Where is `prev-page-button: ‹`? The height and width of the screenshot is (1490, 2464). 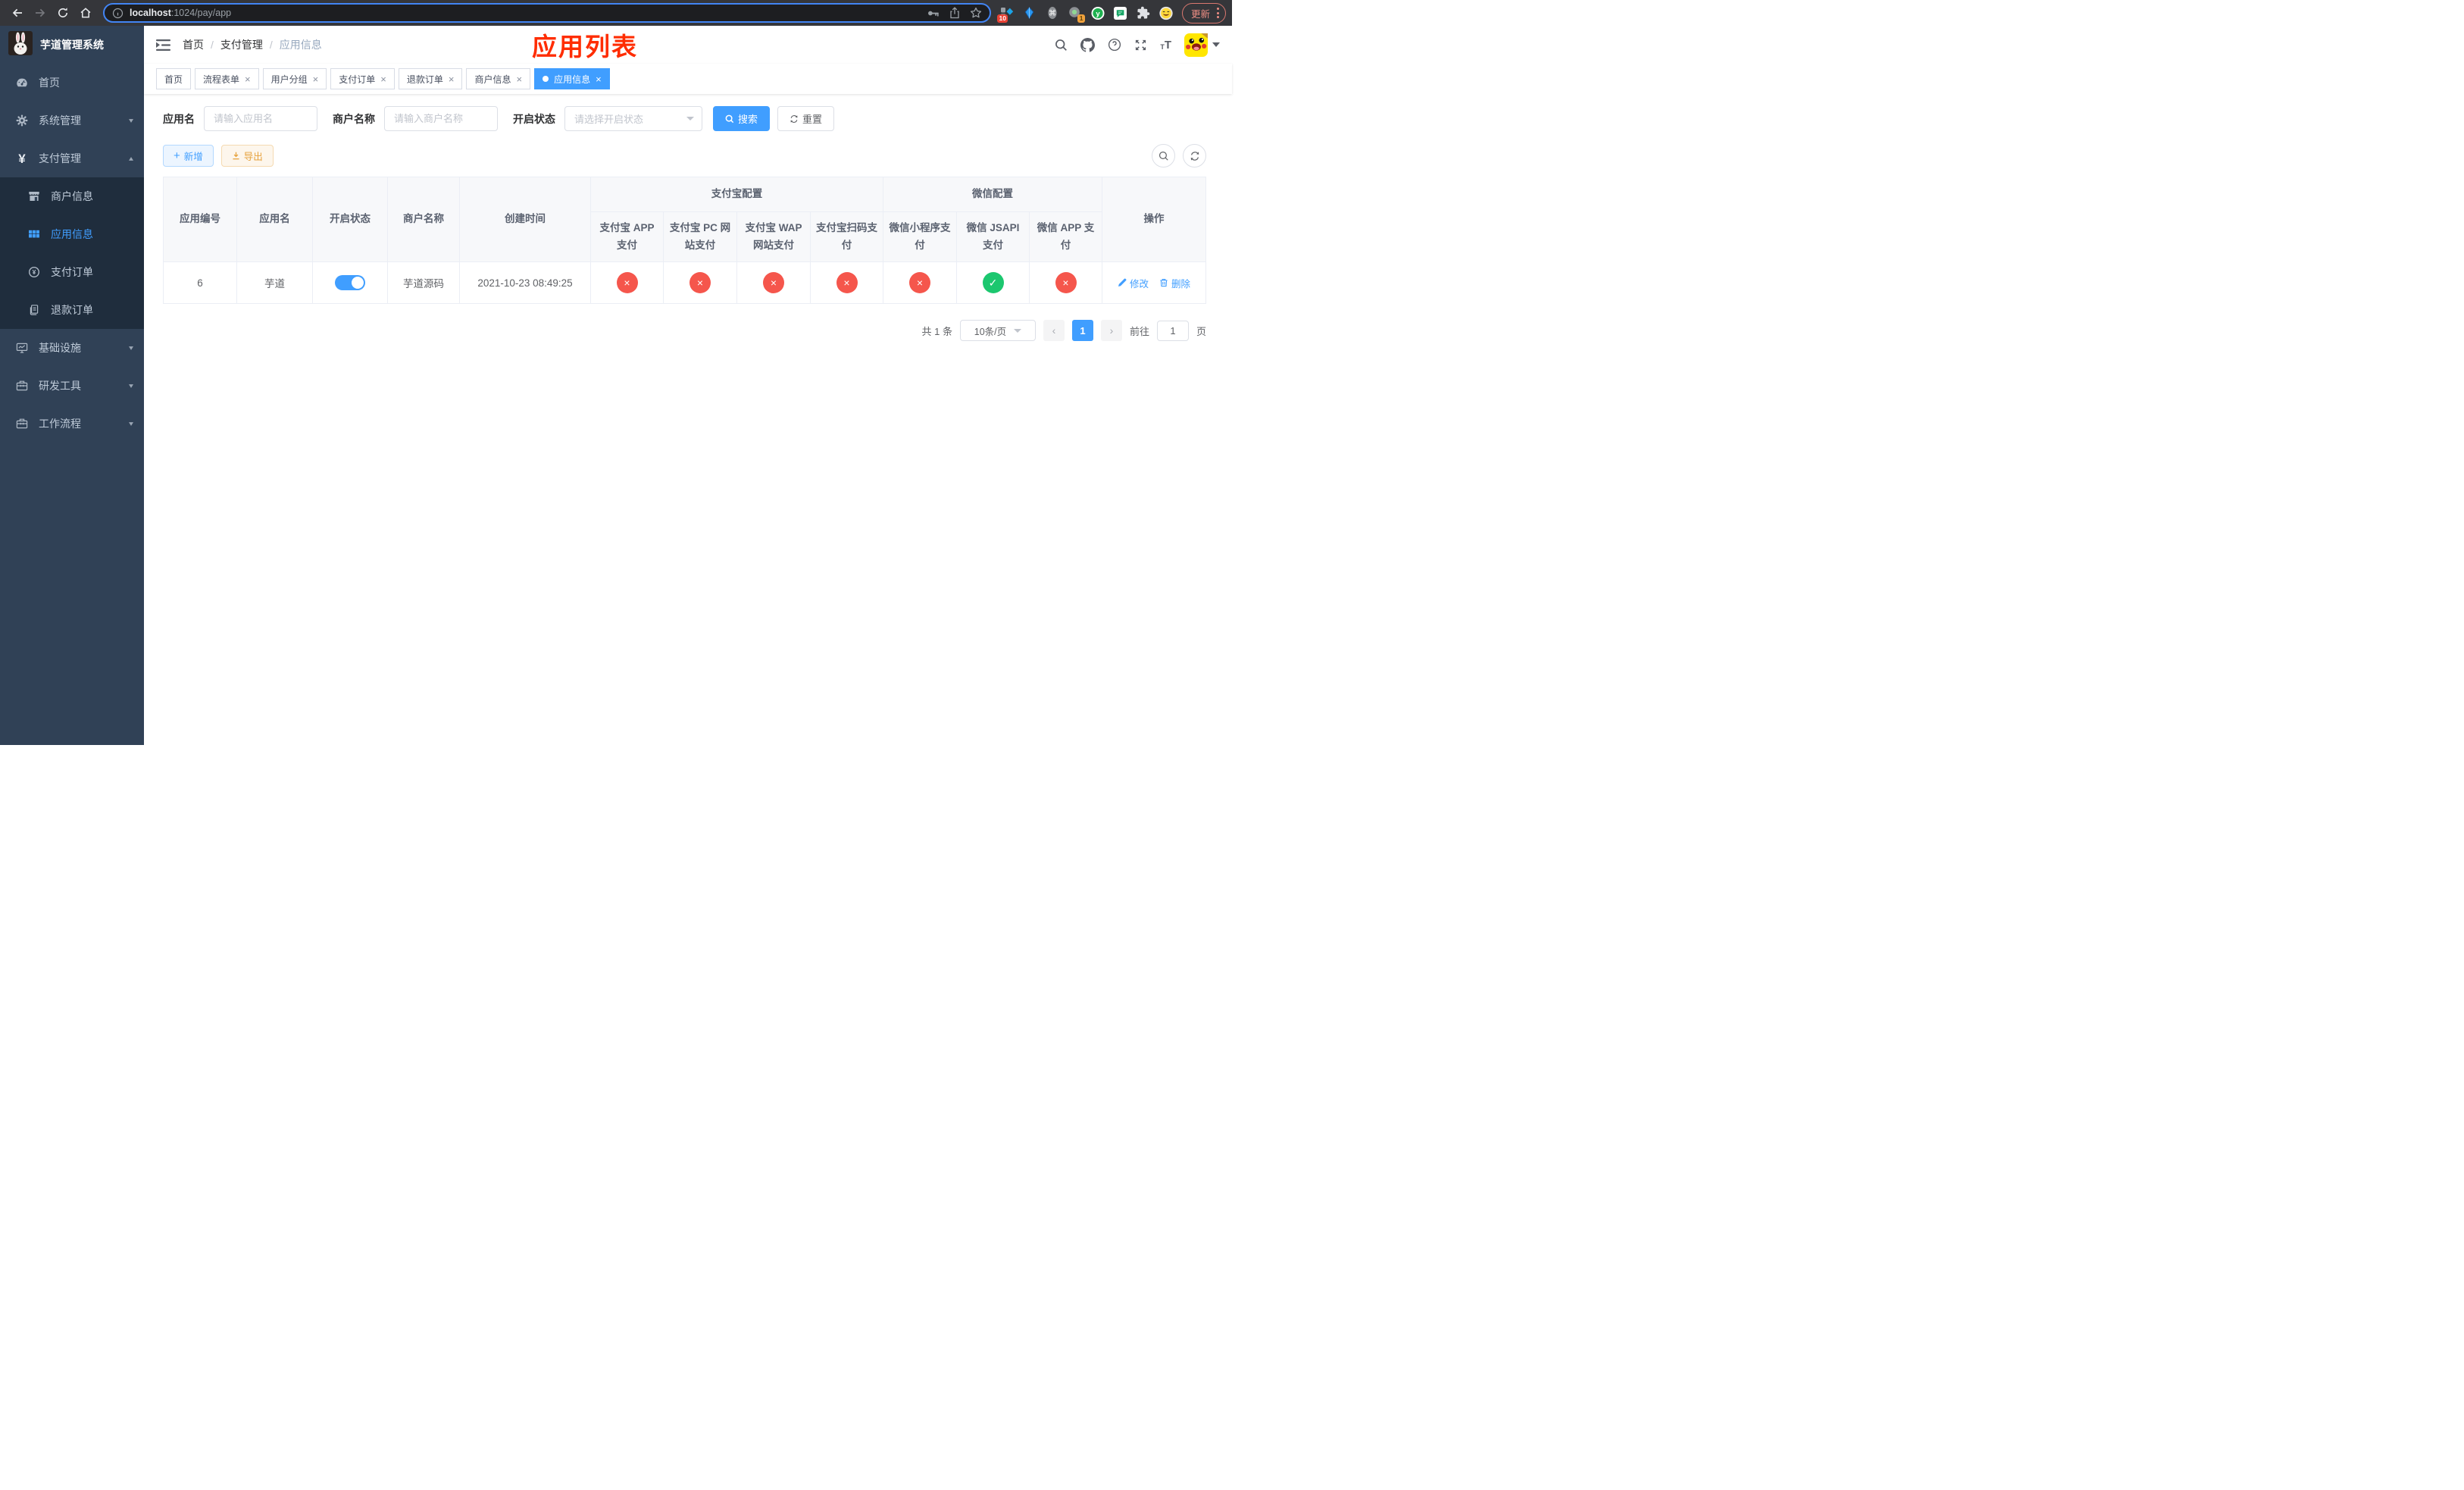
prev-page-button: ‹ is located at coordinates (1054, 330).